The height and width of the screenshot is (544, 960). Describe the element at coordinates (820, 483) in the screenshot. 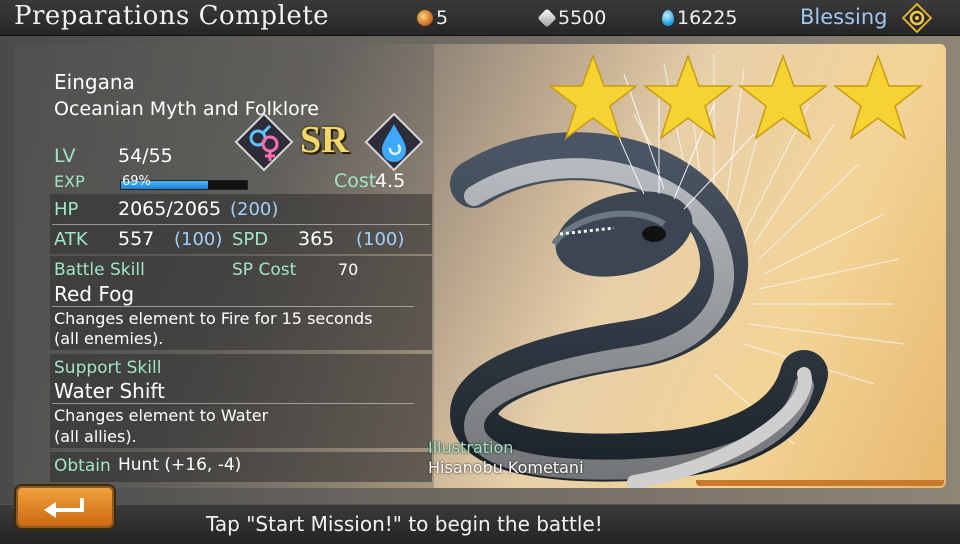

I see `card-frame-accent` at that location.